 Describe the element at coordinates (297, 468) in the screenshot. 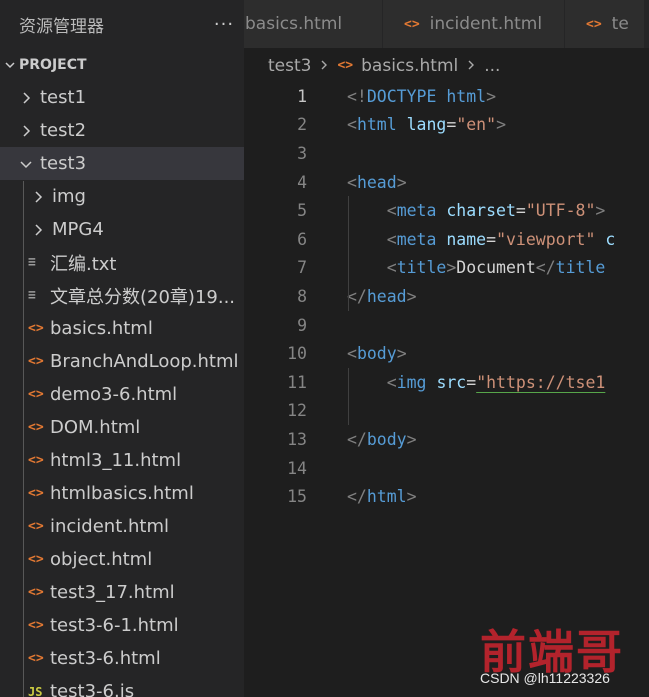

I see `line-number: 14` at that location.